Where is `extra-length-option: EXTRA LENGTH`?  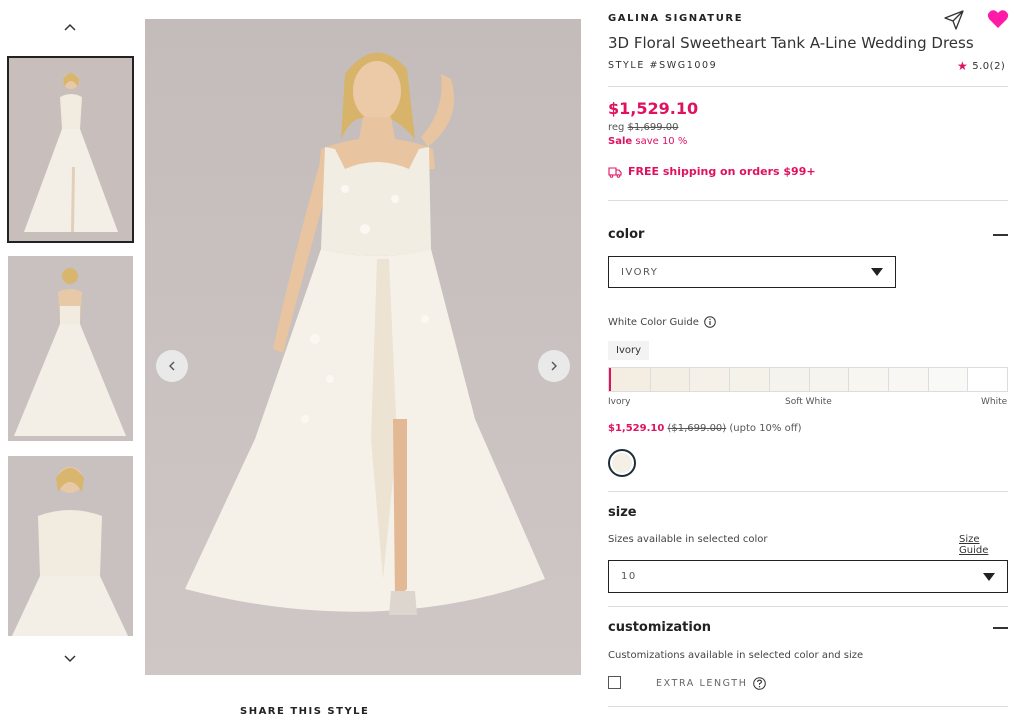
extra-length-option: EXTRA LENGTH is located at coordinates (711, 683).